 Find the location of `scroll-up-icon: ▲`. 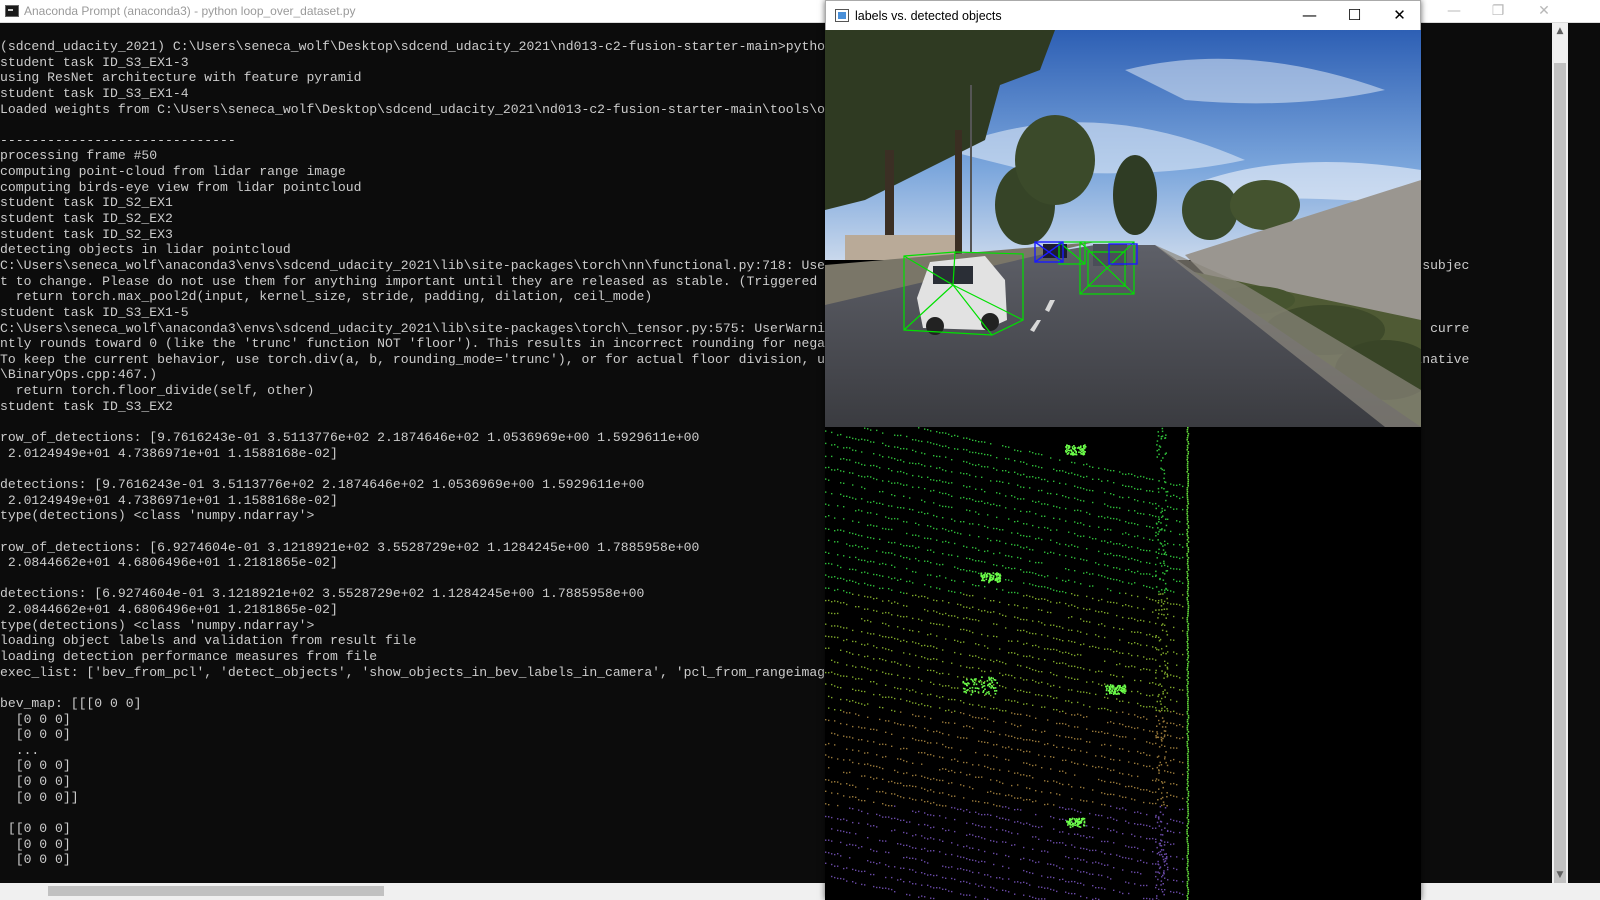

scroll-up-icon: ▲ is located at coordinates (1560, 31).